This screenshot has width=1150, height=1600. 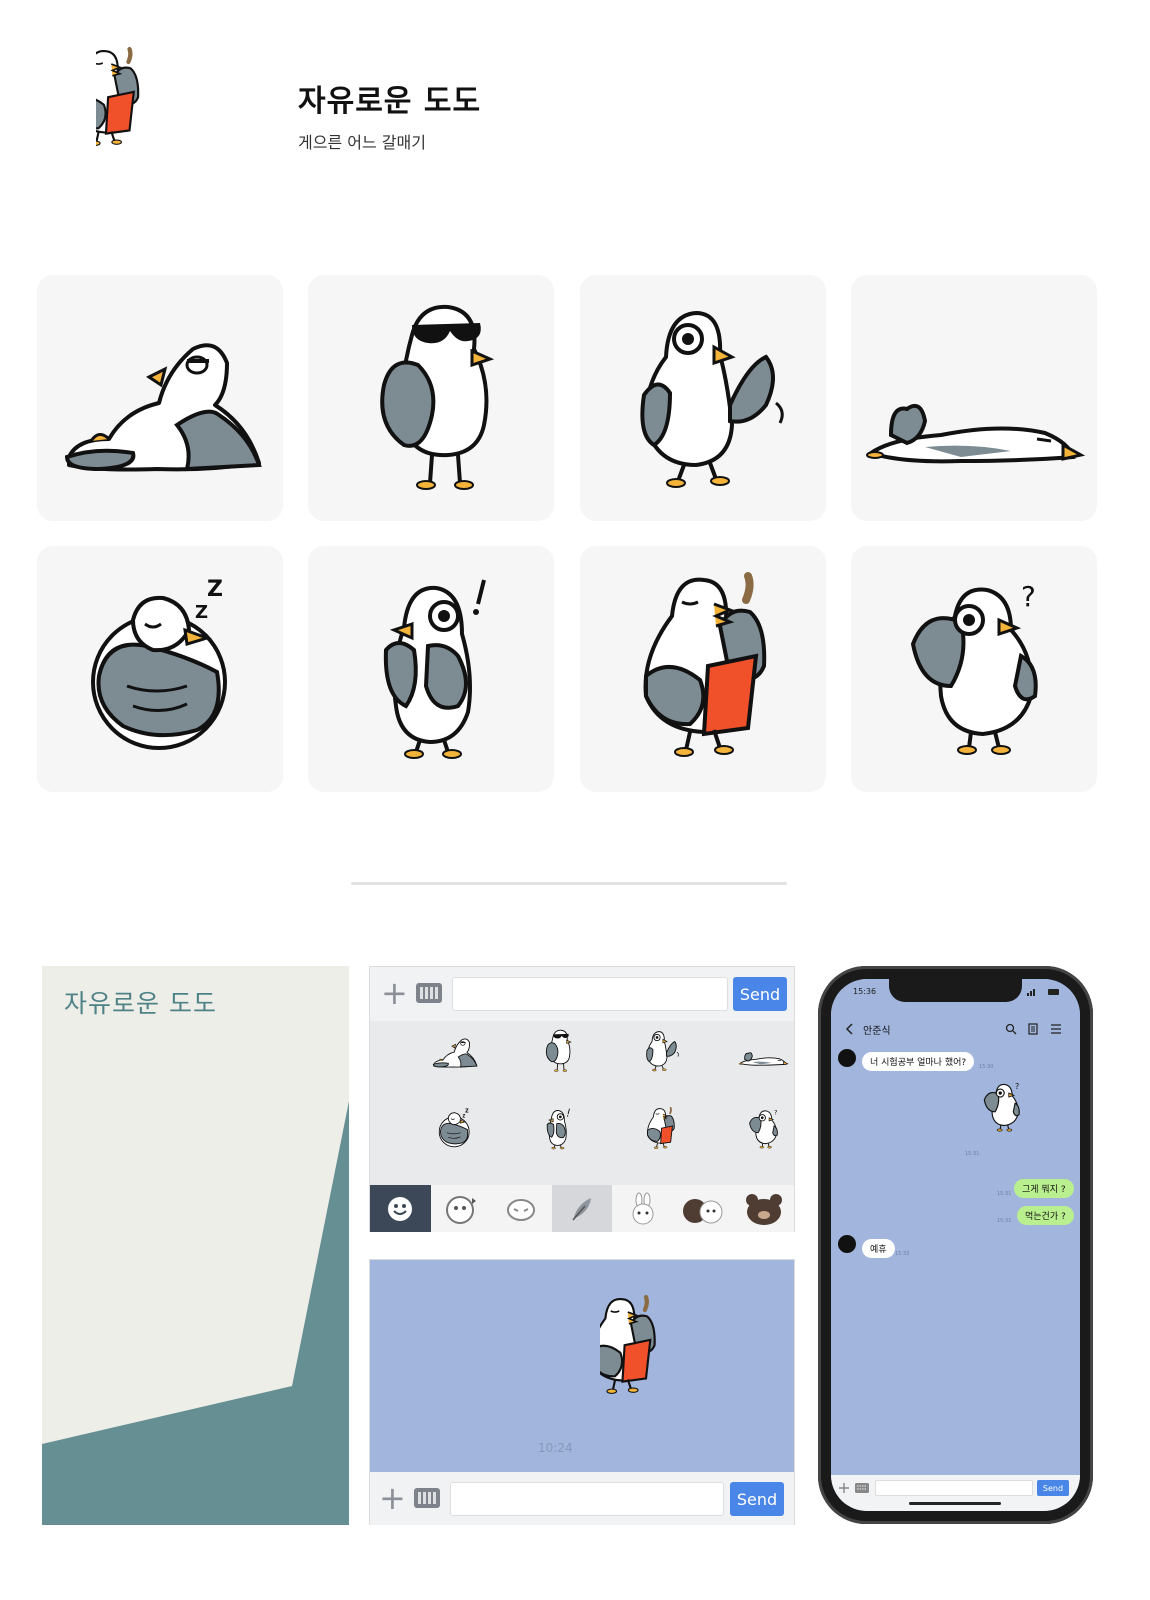 I want to click on poster-title: 자유로운 도도, so click(x=140, y=1003).